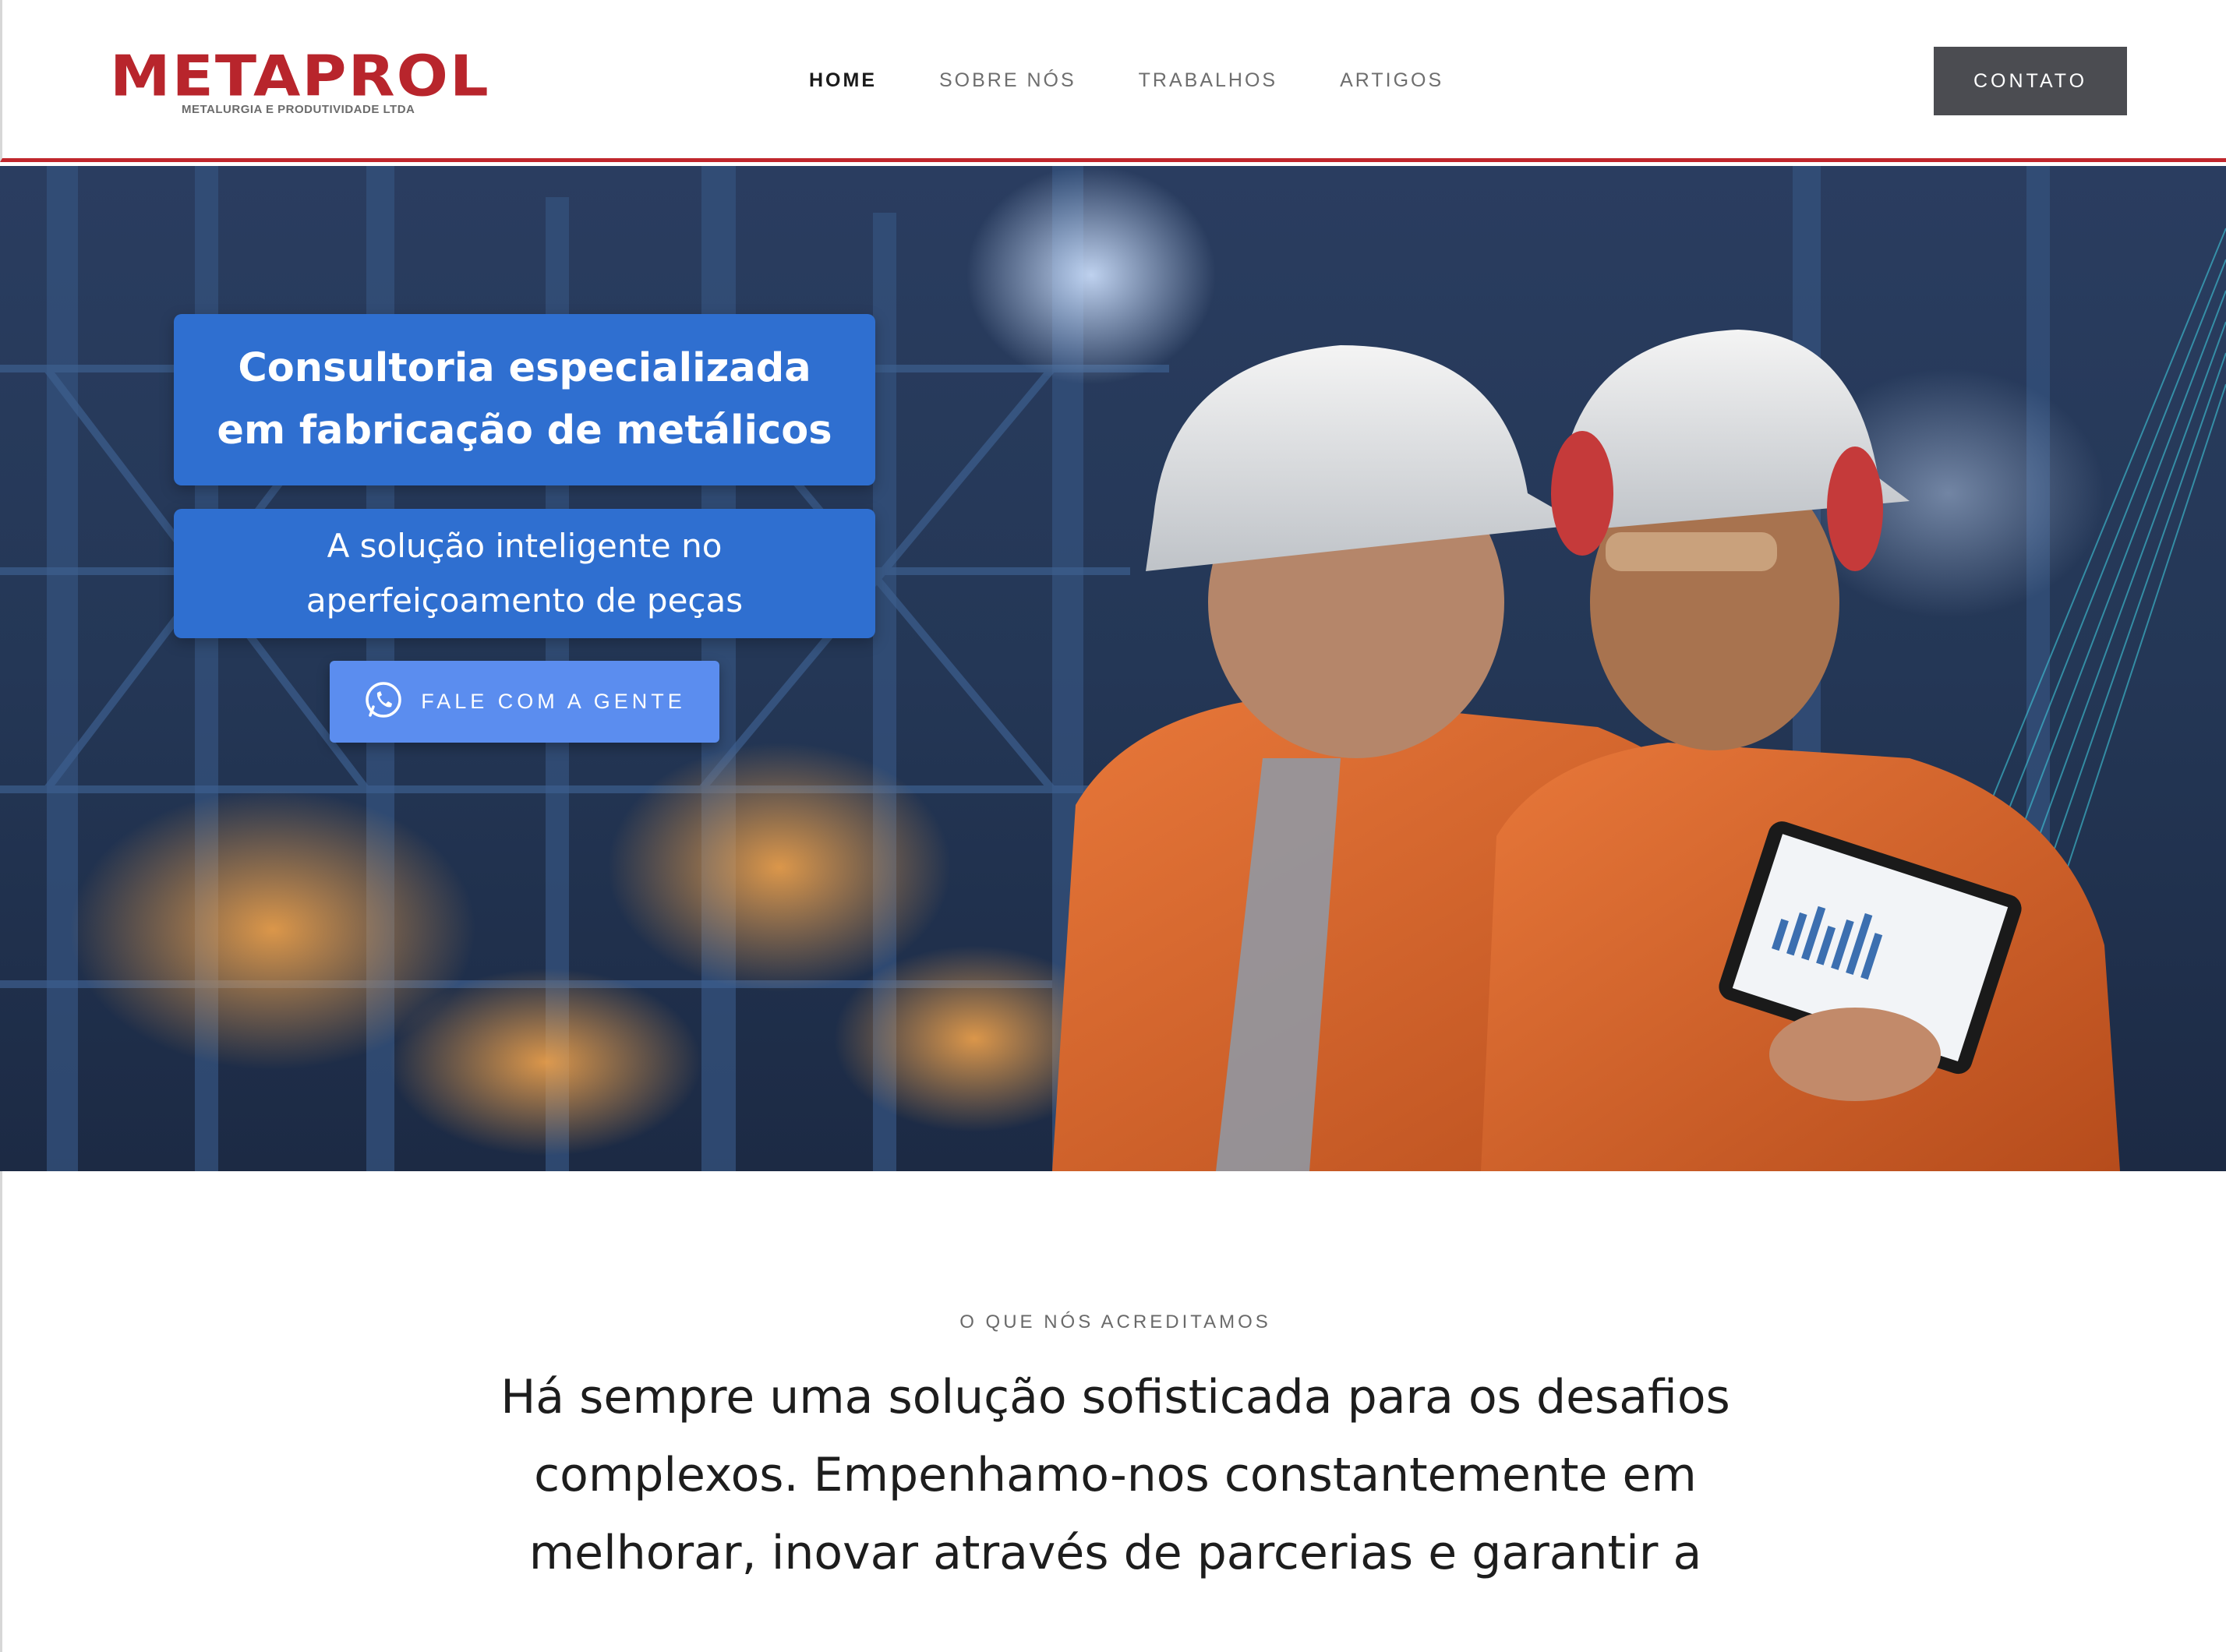  I want to click on logo-subtitle: METALURGIA E PRODUTIVIDADE LTDA, so click(298, 110).